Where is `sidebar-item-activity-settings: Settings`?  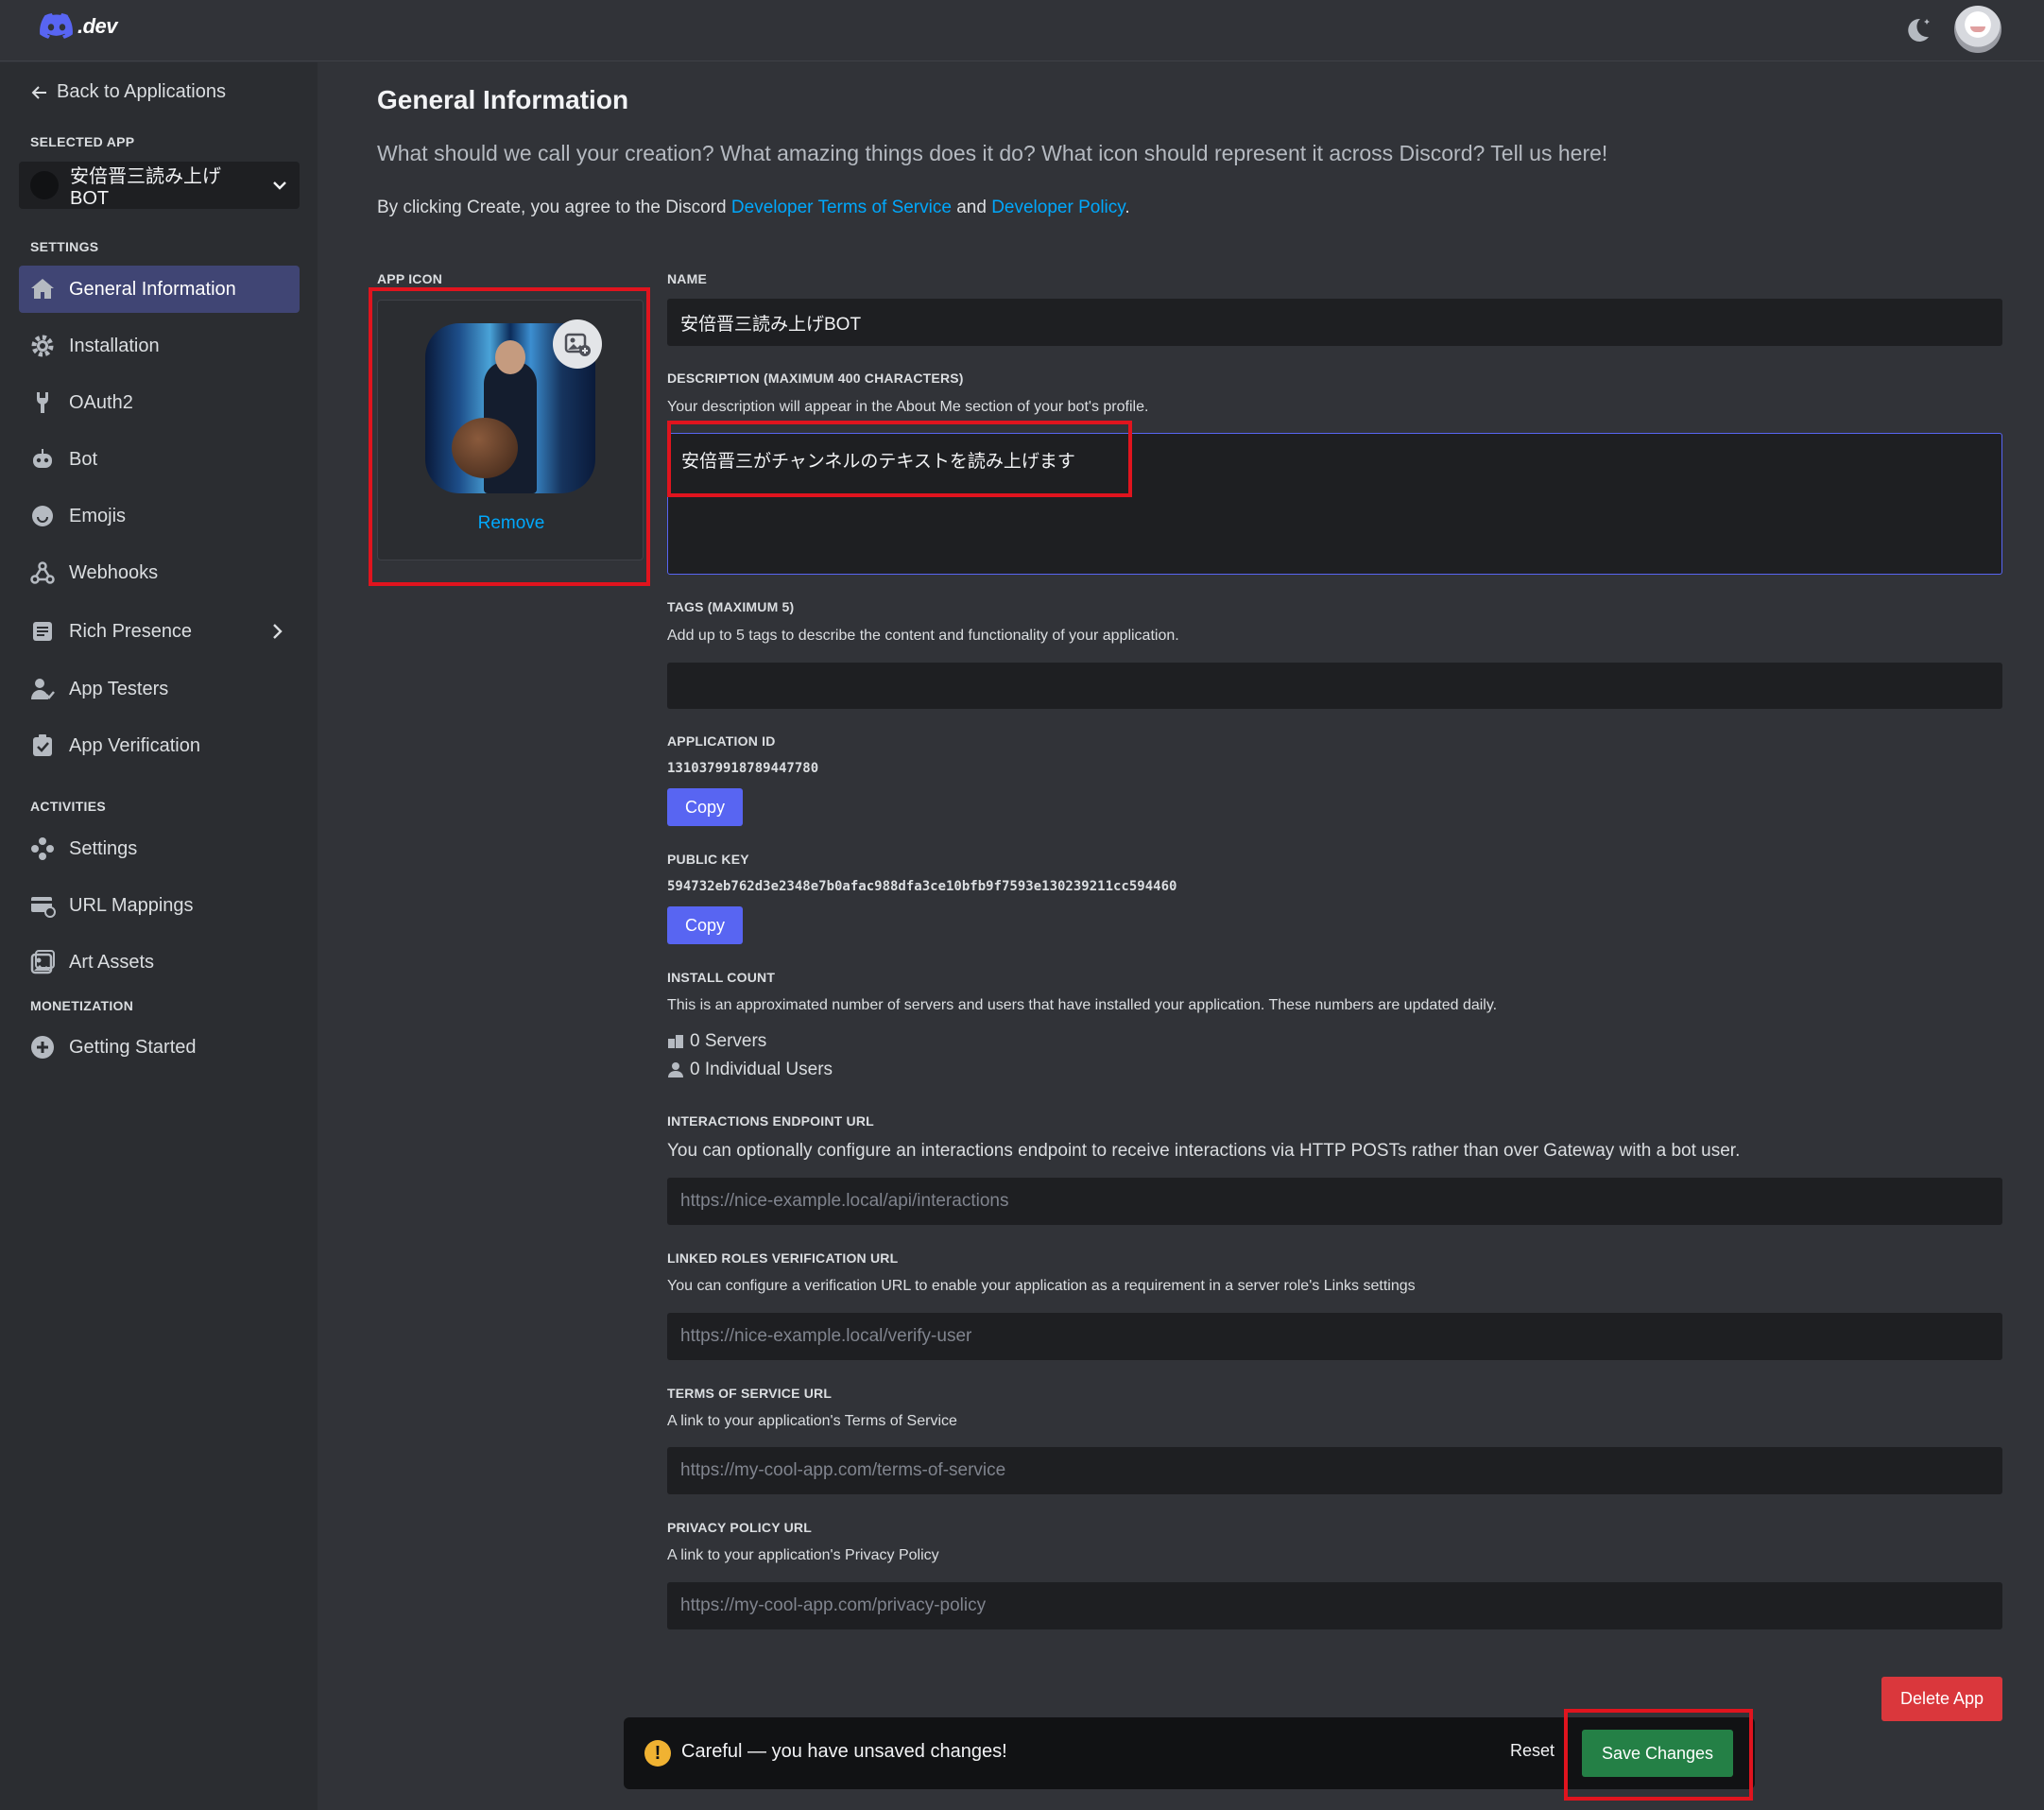 sidebar-item-activity-settings: Settings is located at coordinates (159, 848).